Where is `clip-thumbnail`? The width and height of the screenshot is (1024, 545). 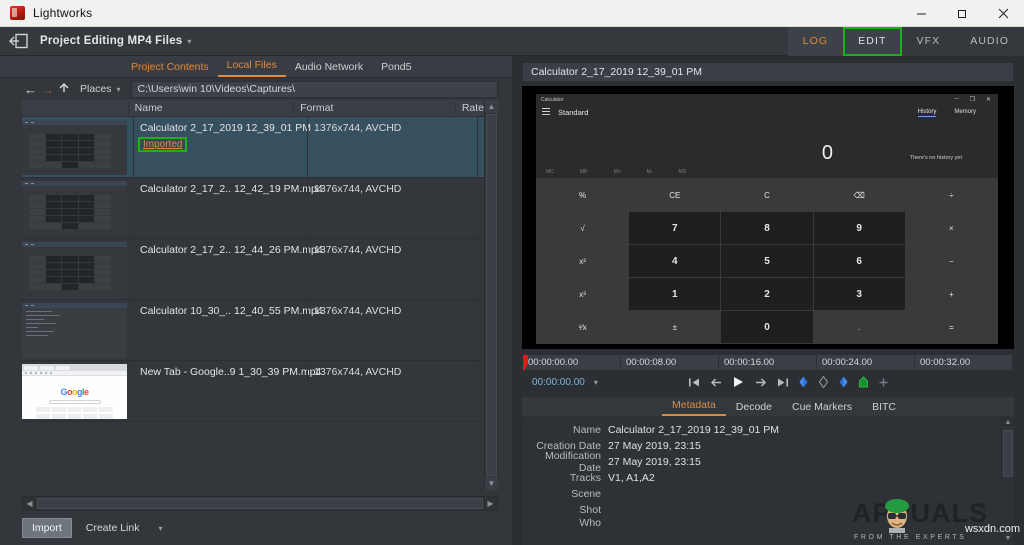
clip-thumbnail is located at coordinates (74, 330).